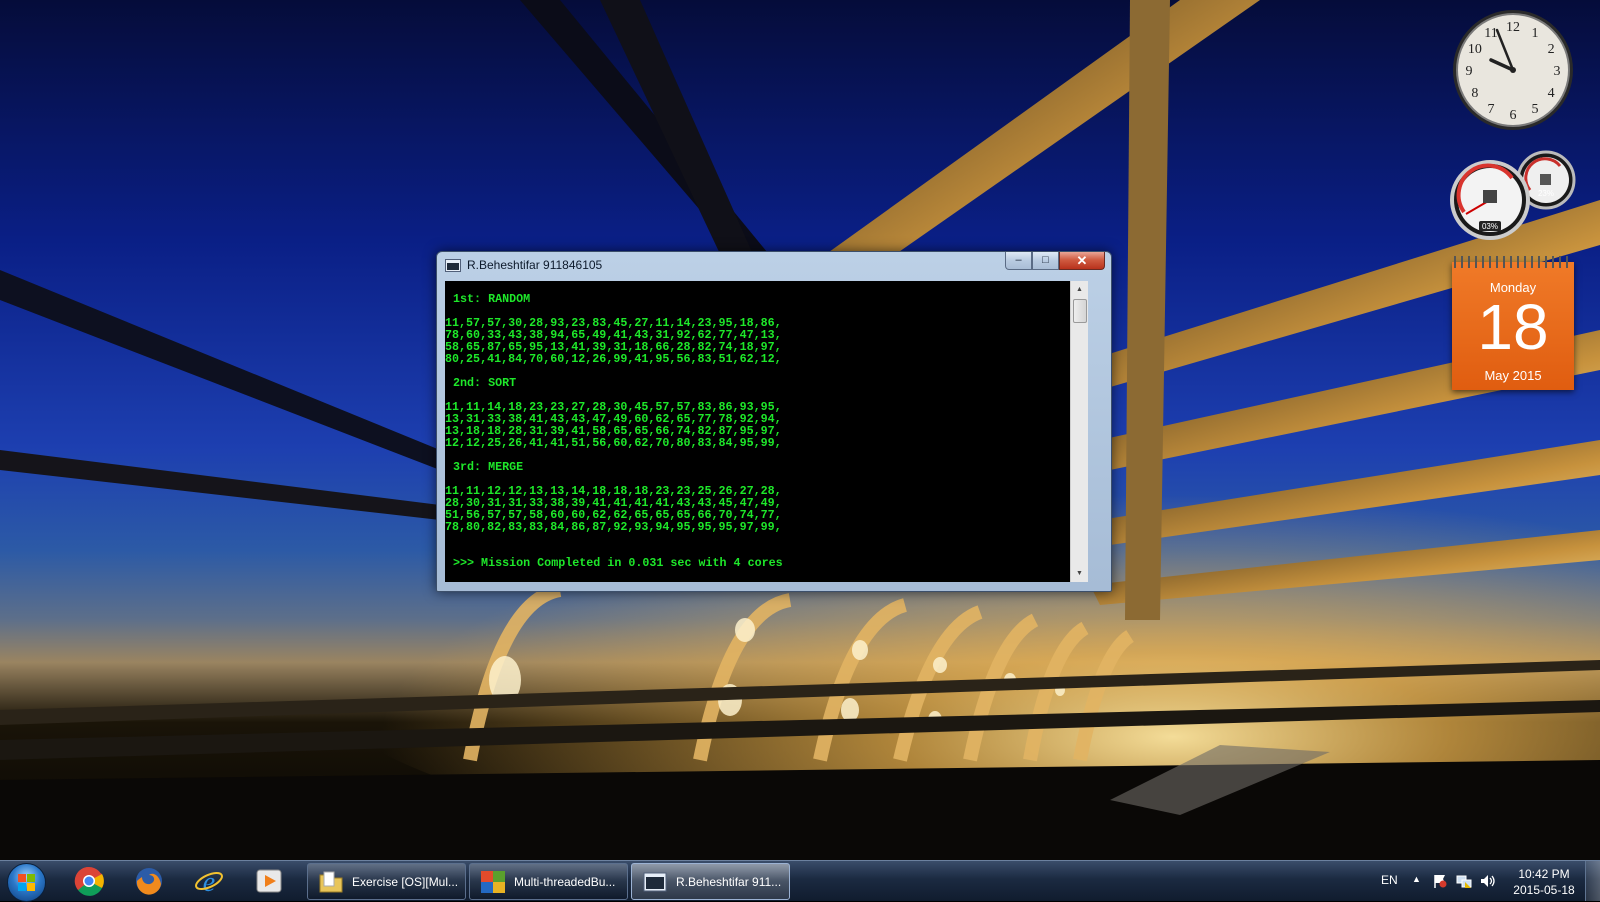  What do you see at coordinates (1551, 93) in the screenshot?
I see `clock-numeral: 4` at bounding box center [1551, 93].